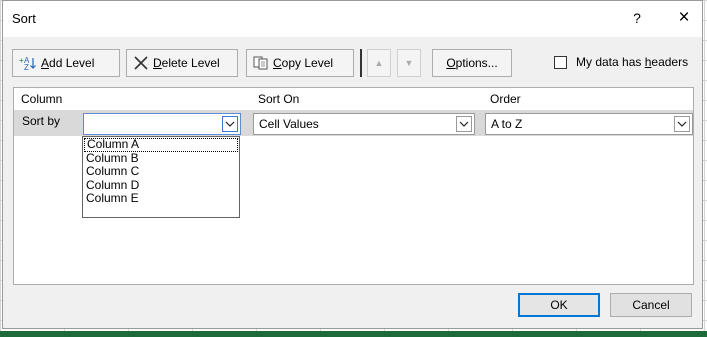 This screenshot has width=707, height=337. What do you see at coordinates (162, 124) in the screenshot?
I see `column-select` at bounding box center [162, 124].